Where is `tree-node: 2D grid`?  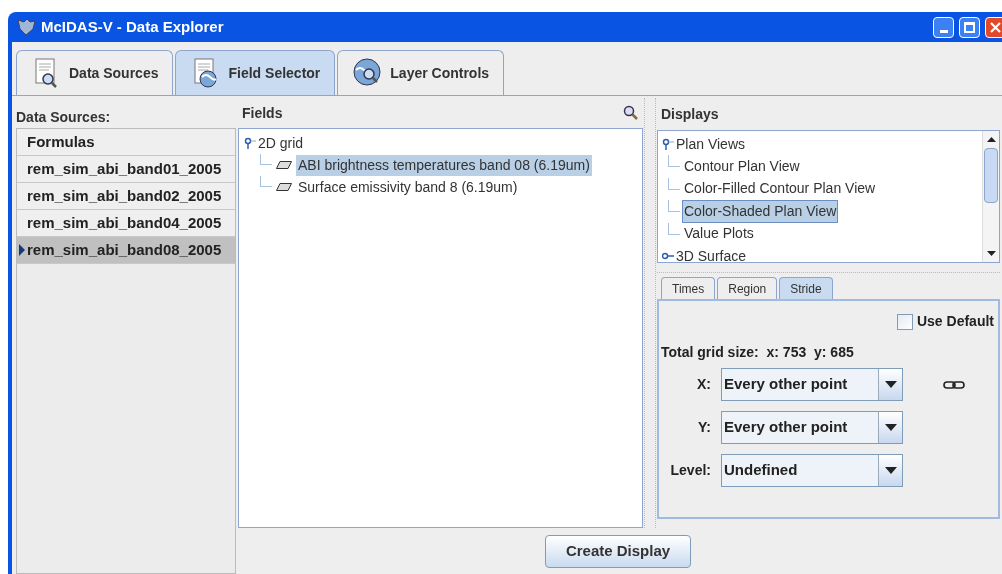
tree-node: 2D grid is located at coordinates (281, 143).